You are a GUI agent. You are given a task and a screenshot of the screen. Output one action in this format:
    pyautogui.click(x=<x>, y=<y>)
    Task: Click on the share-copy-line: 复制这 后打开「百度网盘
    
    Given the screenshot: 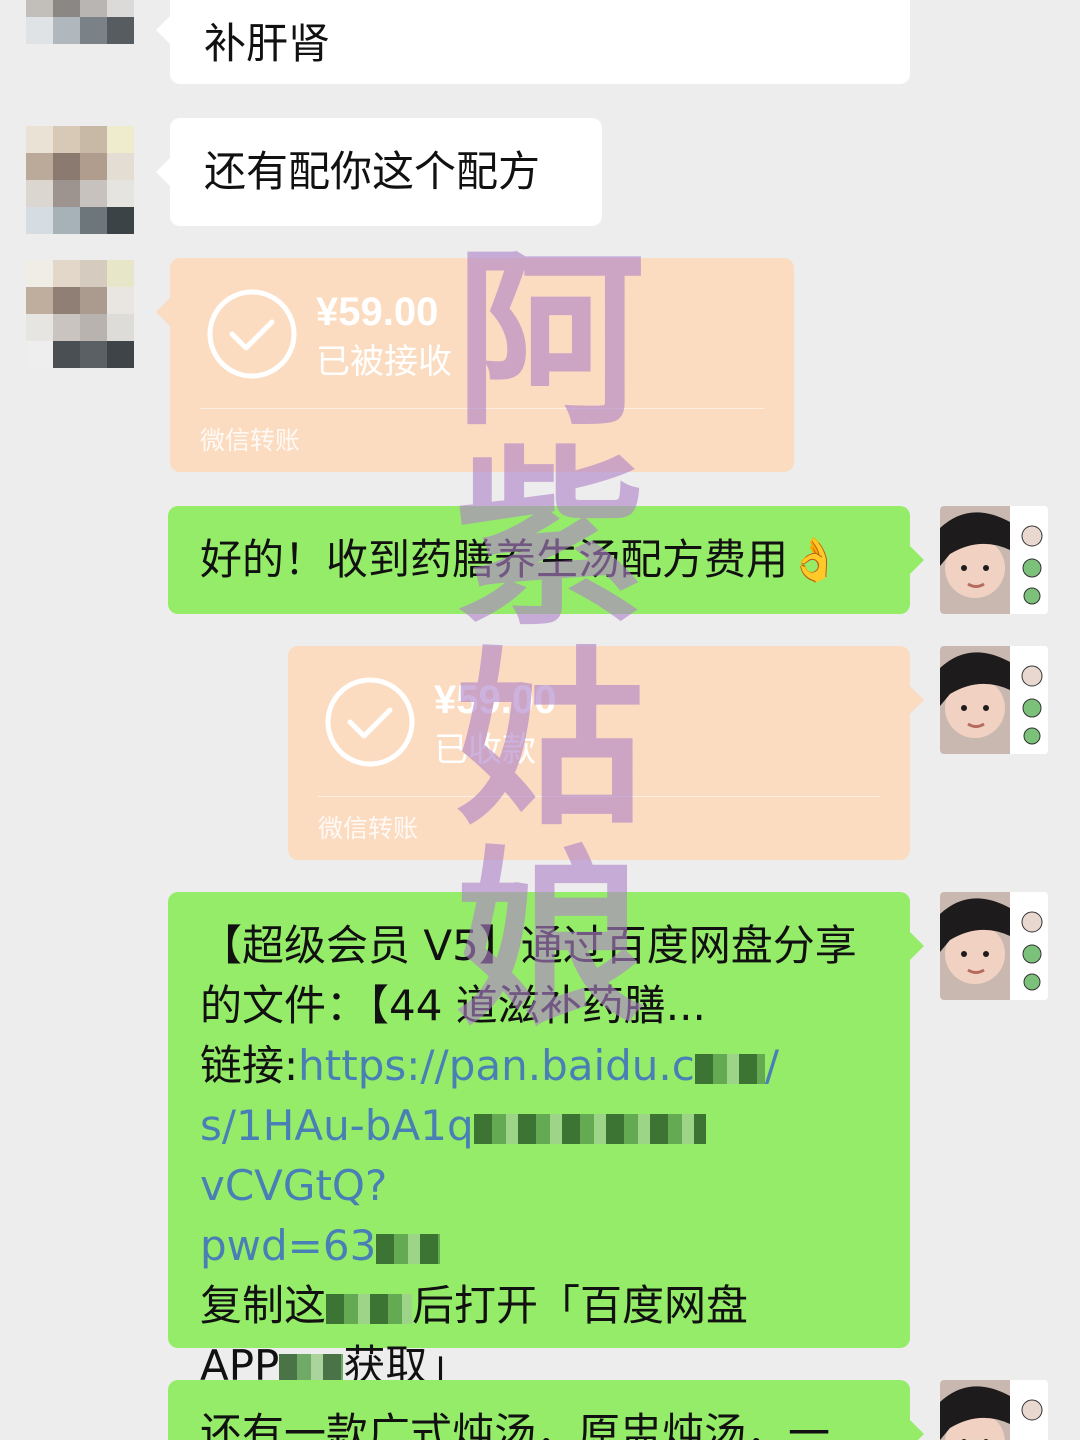 What is the action you would take?
    pyautogui.click(x=545, y=1306)
    